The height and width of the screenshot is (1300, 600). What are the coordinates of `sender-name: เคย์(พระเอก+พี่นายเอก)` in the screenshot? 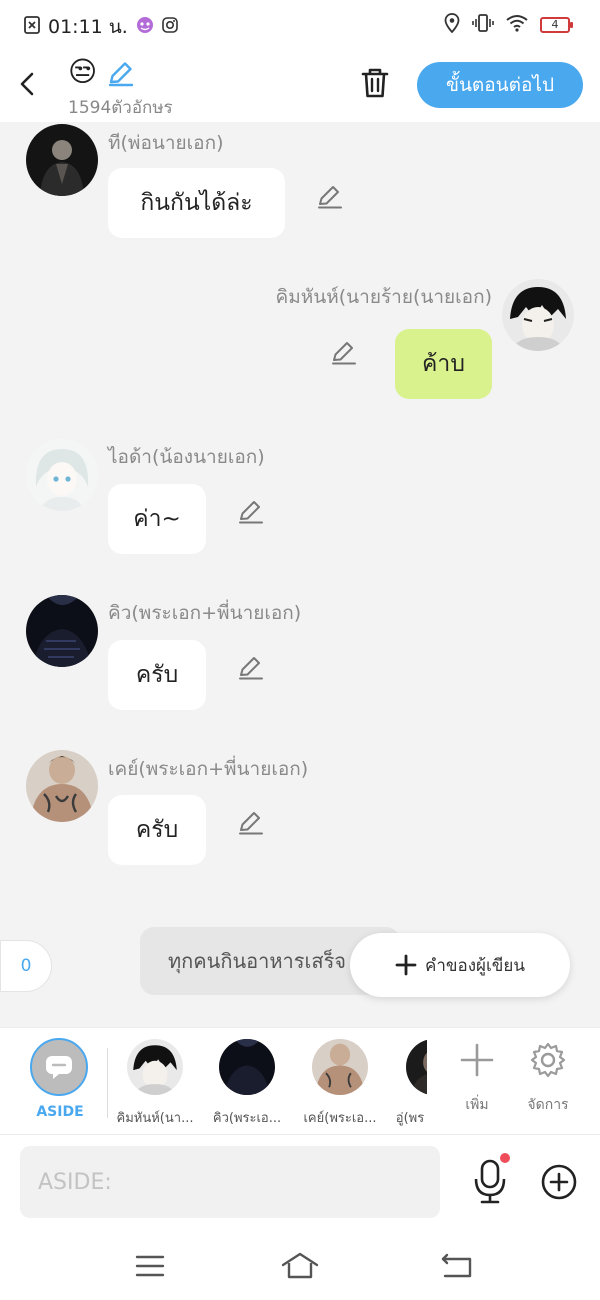 It's located at (208, 769).